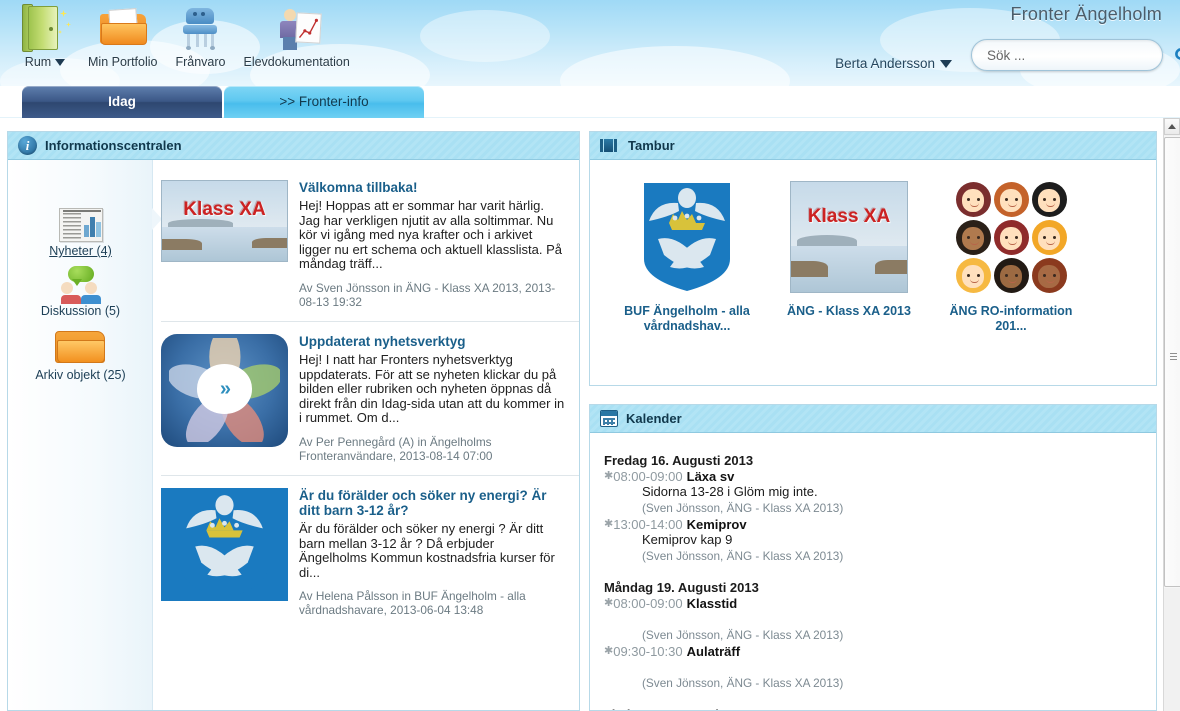  What do you see at coordinates (123, 62) in the screenshot?
I see `nav-item-min-portfolio-label: Min Portfolio` at bounding box center [123, 62].